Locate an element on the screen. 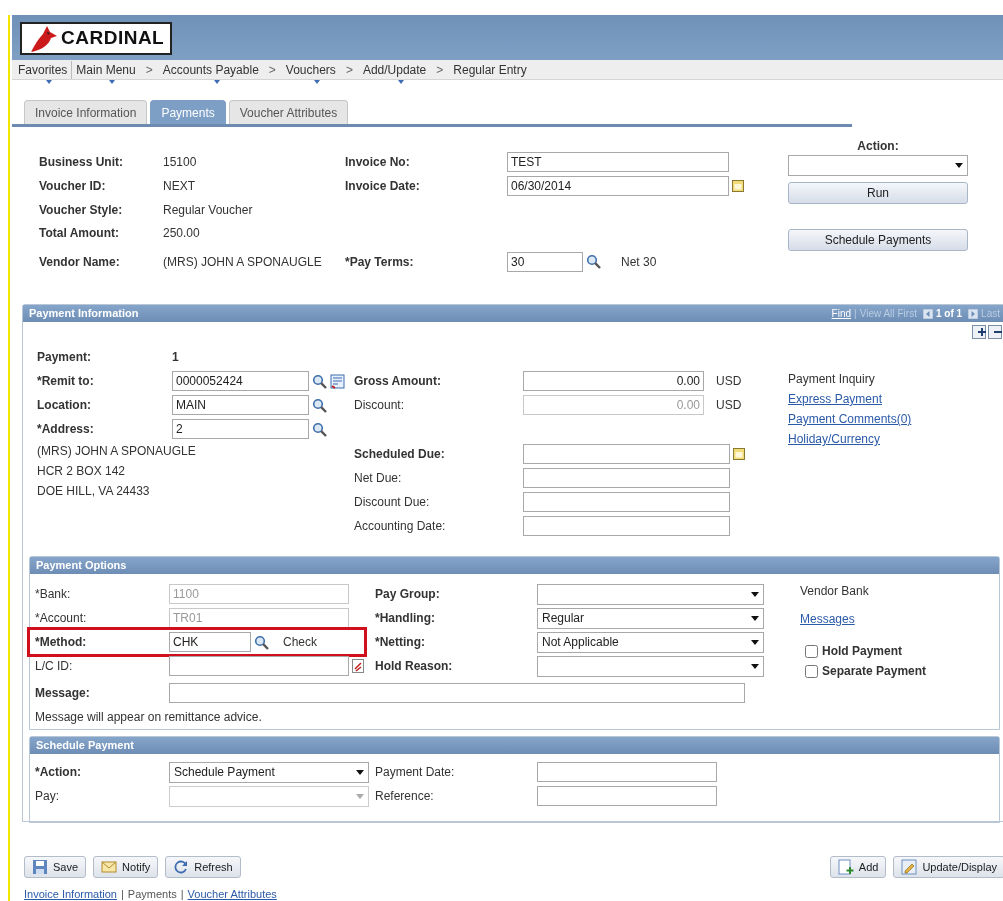 This screenshot has width=1003, height=901. plus-icon is located at coordinates (982, 332).